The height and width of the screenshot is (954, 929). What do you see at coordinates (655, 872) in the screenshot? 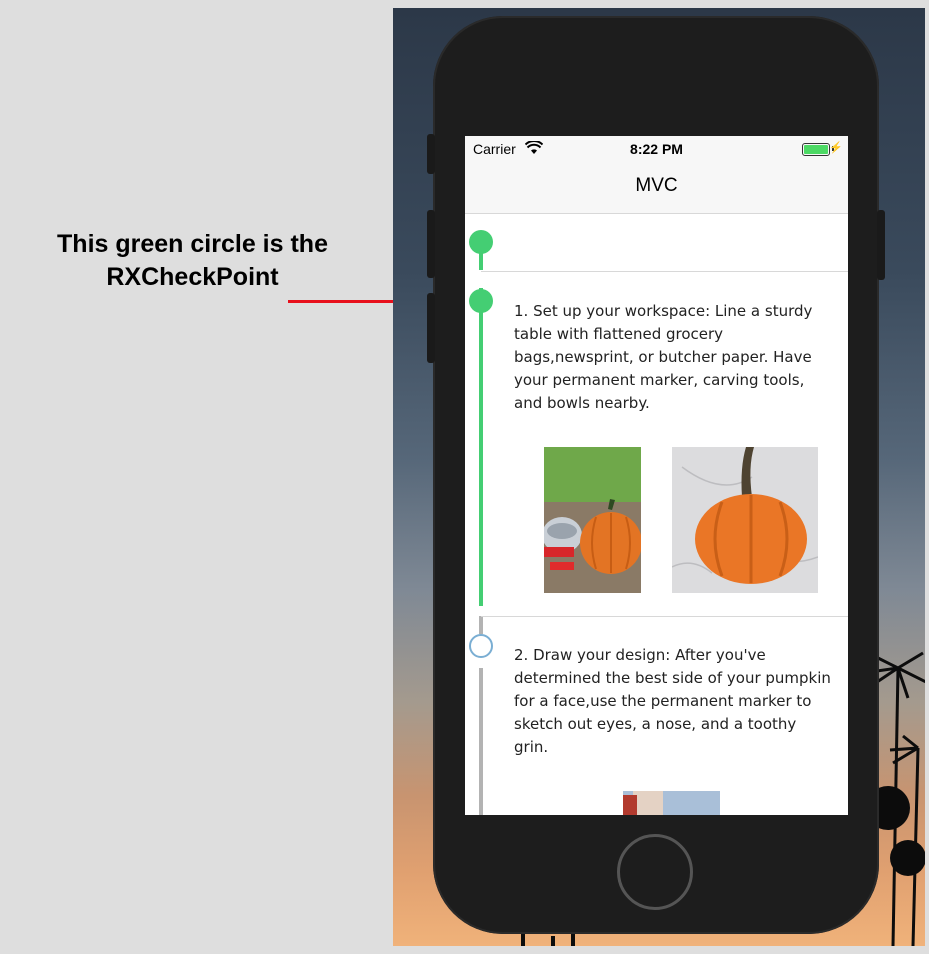
I see `home-button` at bounding box center [655, 872].